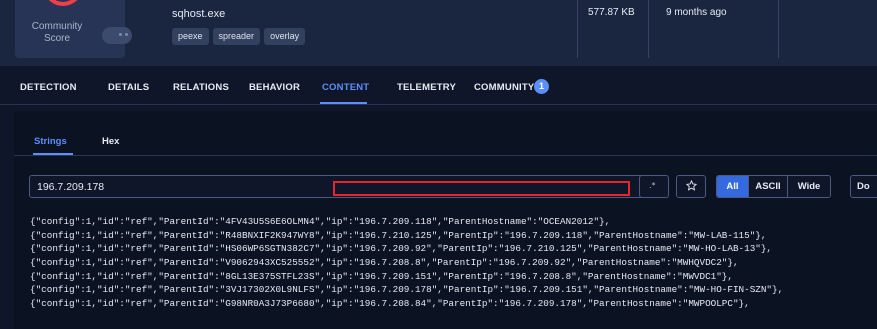 This screenshot has height=329, width=877. Describe the element at coordinates (809, 186) in the screenshot. I see `filter-wide-button: Wide` at that location.